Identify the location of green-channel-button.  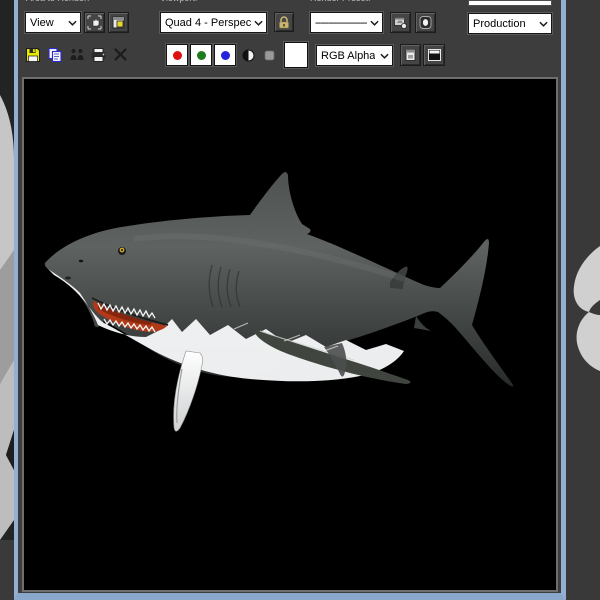
(201, 55).